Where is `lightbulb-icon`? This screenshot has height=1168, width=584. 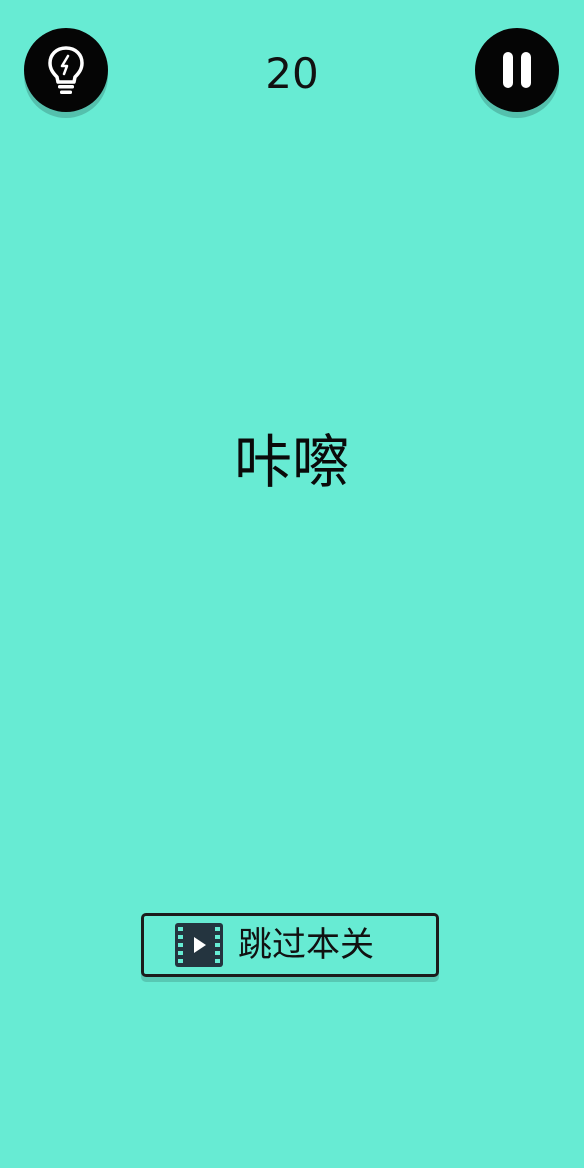
lightbulb-icon is located at coordinates (66, 70).